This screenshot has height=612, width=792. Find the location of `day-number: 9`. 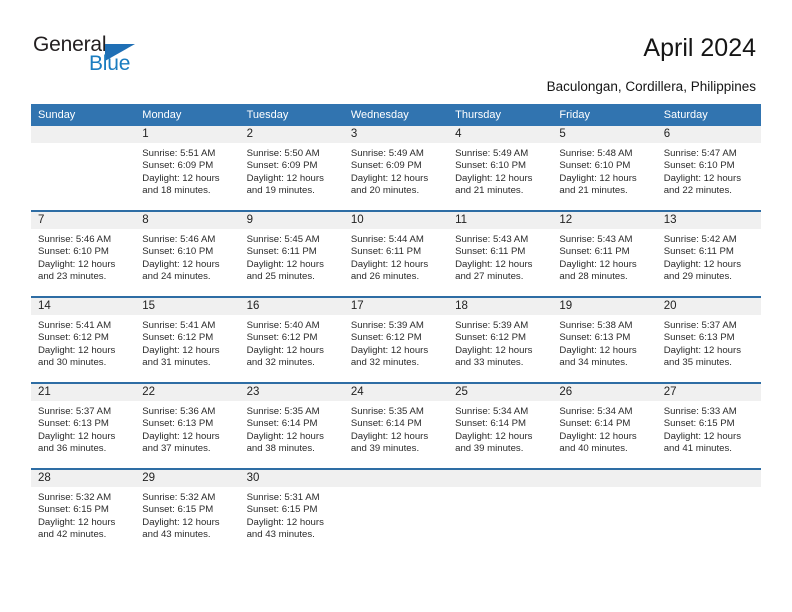

day-number: 9 is located at coordinates (291, 220).